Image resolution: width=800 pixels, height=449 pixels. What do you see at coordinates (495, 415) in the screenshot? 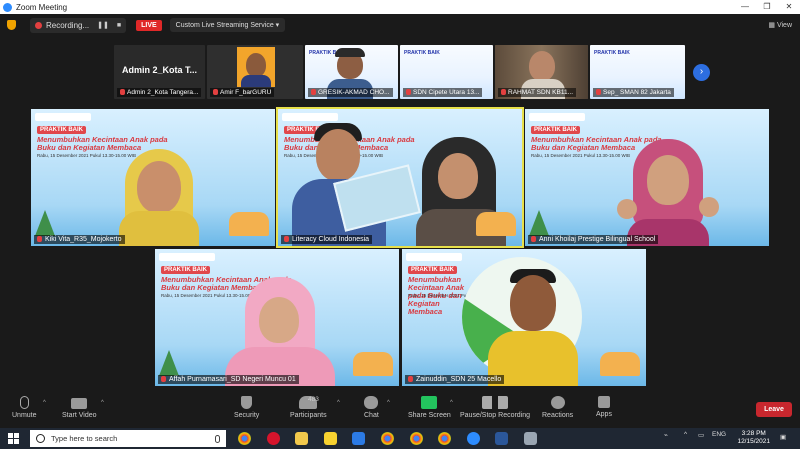
I see `pause-recording-label: Pause/Stop Recording` at bounding box center [495, 415].